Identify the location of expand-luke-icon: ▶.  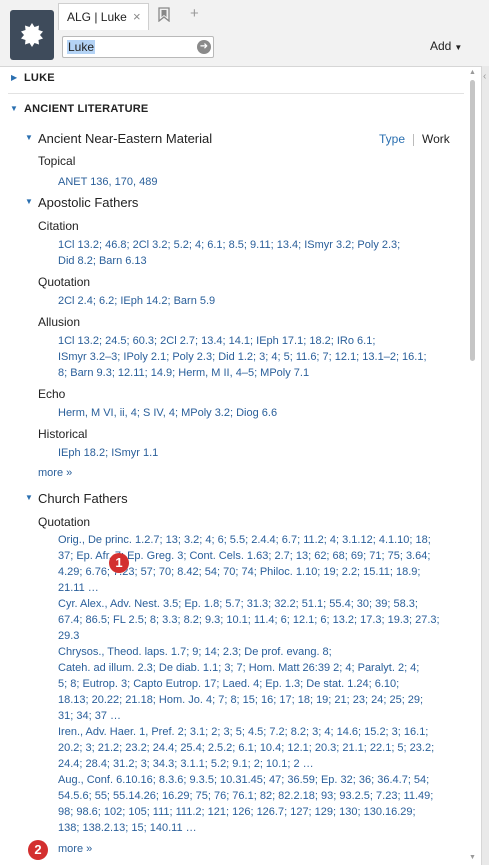
(14, 77).